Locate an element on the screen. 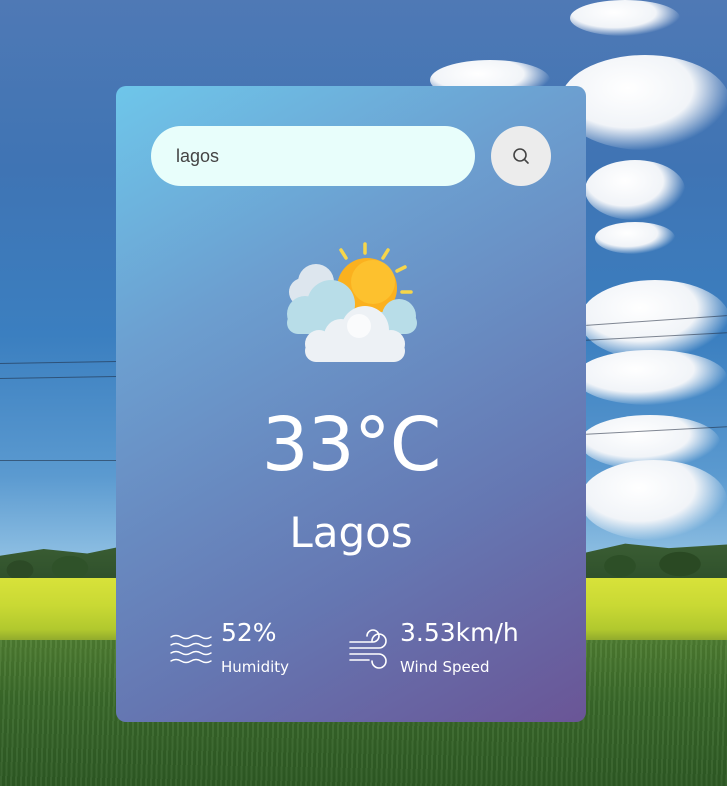  wind-speed-label: Wind Speed is located at coordinates (445, 667).